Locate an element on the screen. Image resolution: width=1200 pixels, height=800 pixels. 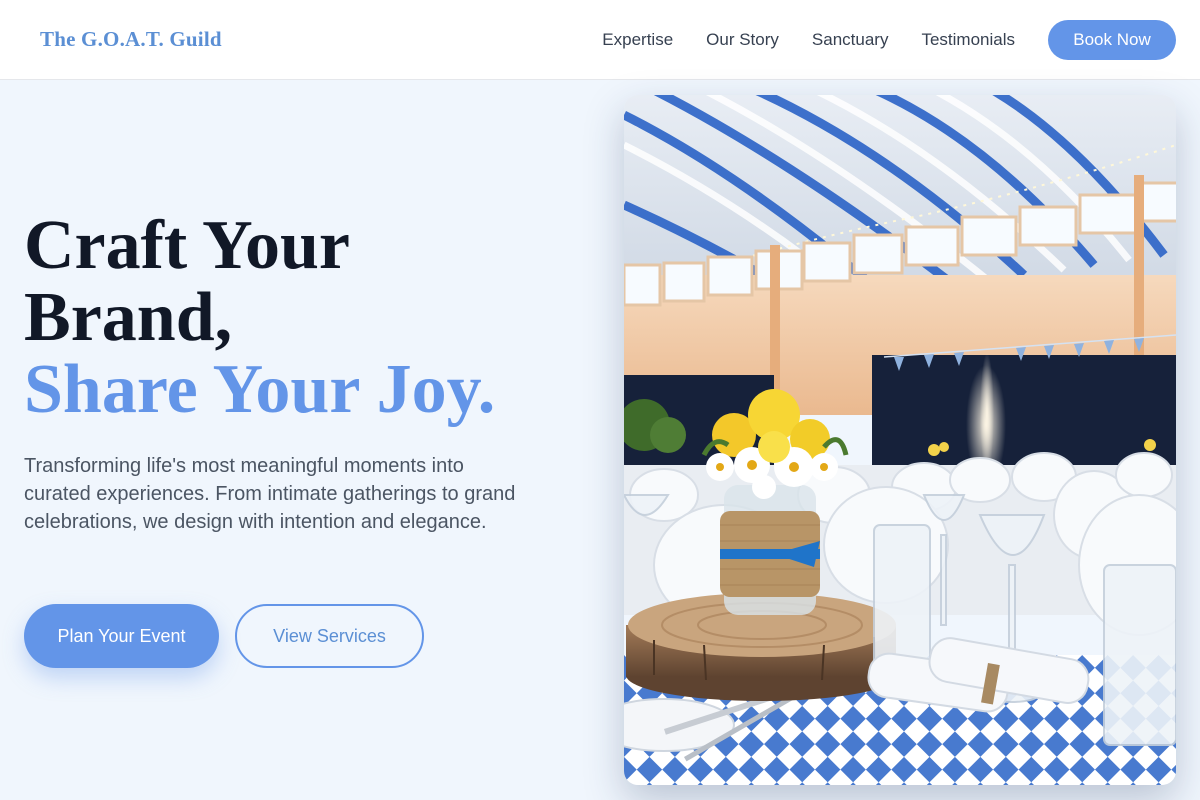
view-services-button: View Services is located at coordinates (329, 636).